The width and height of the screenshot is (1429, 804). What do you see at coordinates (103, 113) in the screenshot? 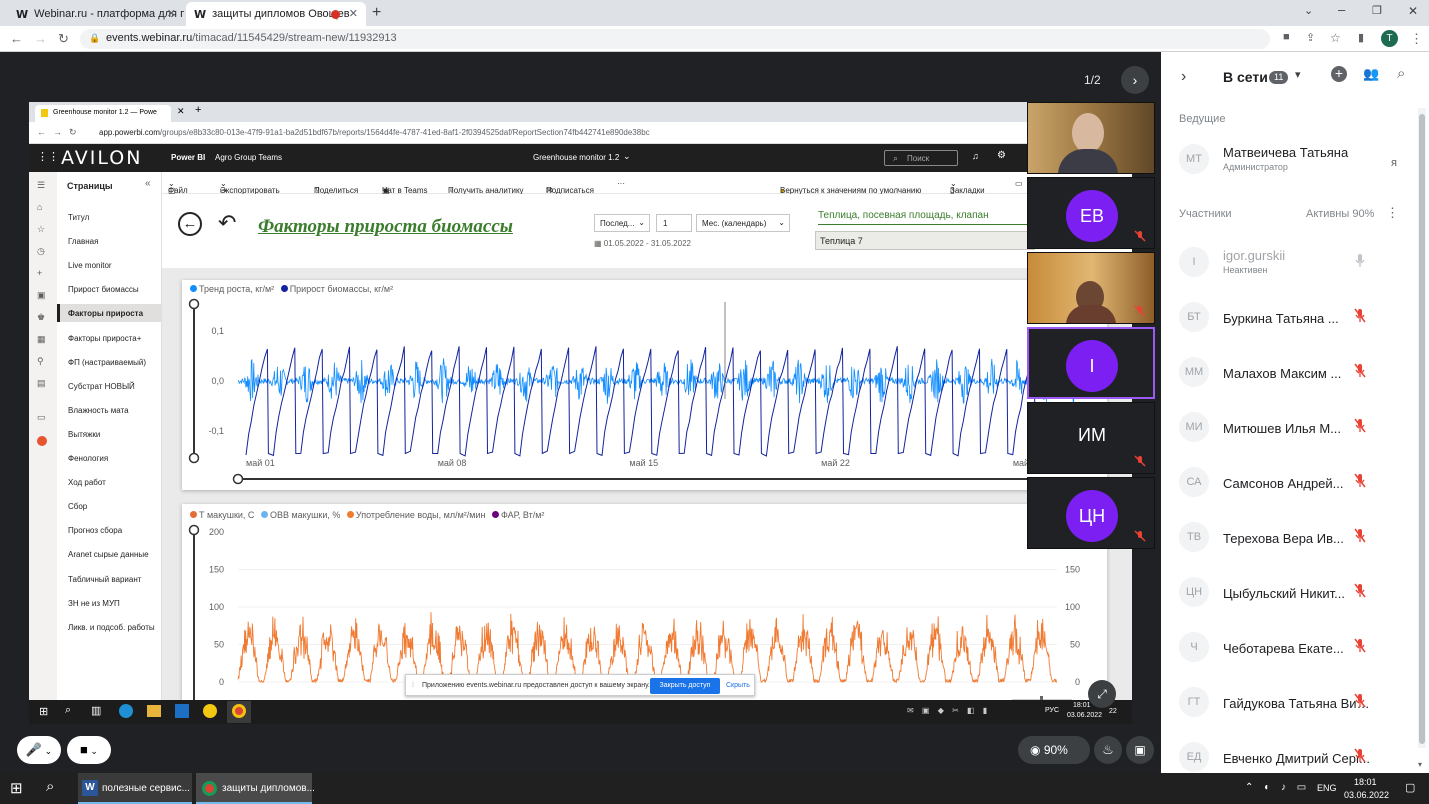
I see `shared-browser-tab: Greenhouse monitor 1.2 — Powe` at bounding box center [103, 113].